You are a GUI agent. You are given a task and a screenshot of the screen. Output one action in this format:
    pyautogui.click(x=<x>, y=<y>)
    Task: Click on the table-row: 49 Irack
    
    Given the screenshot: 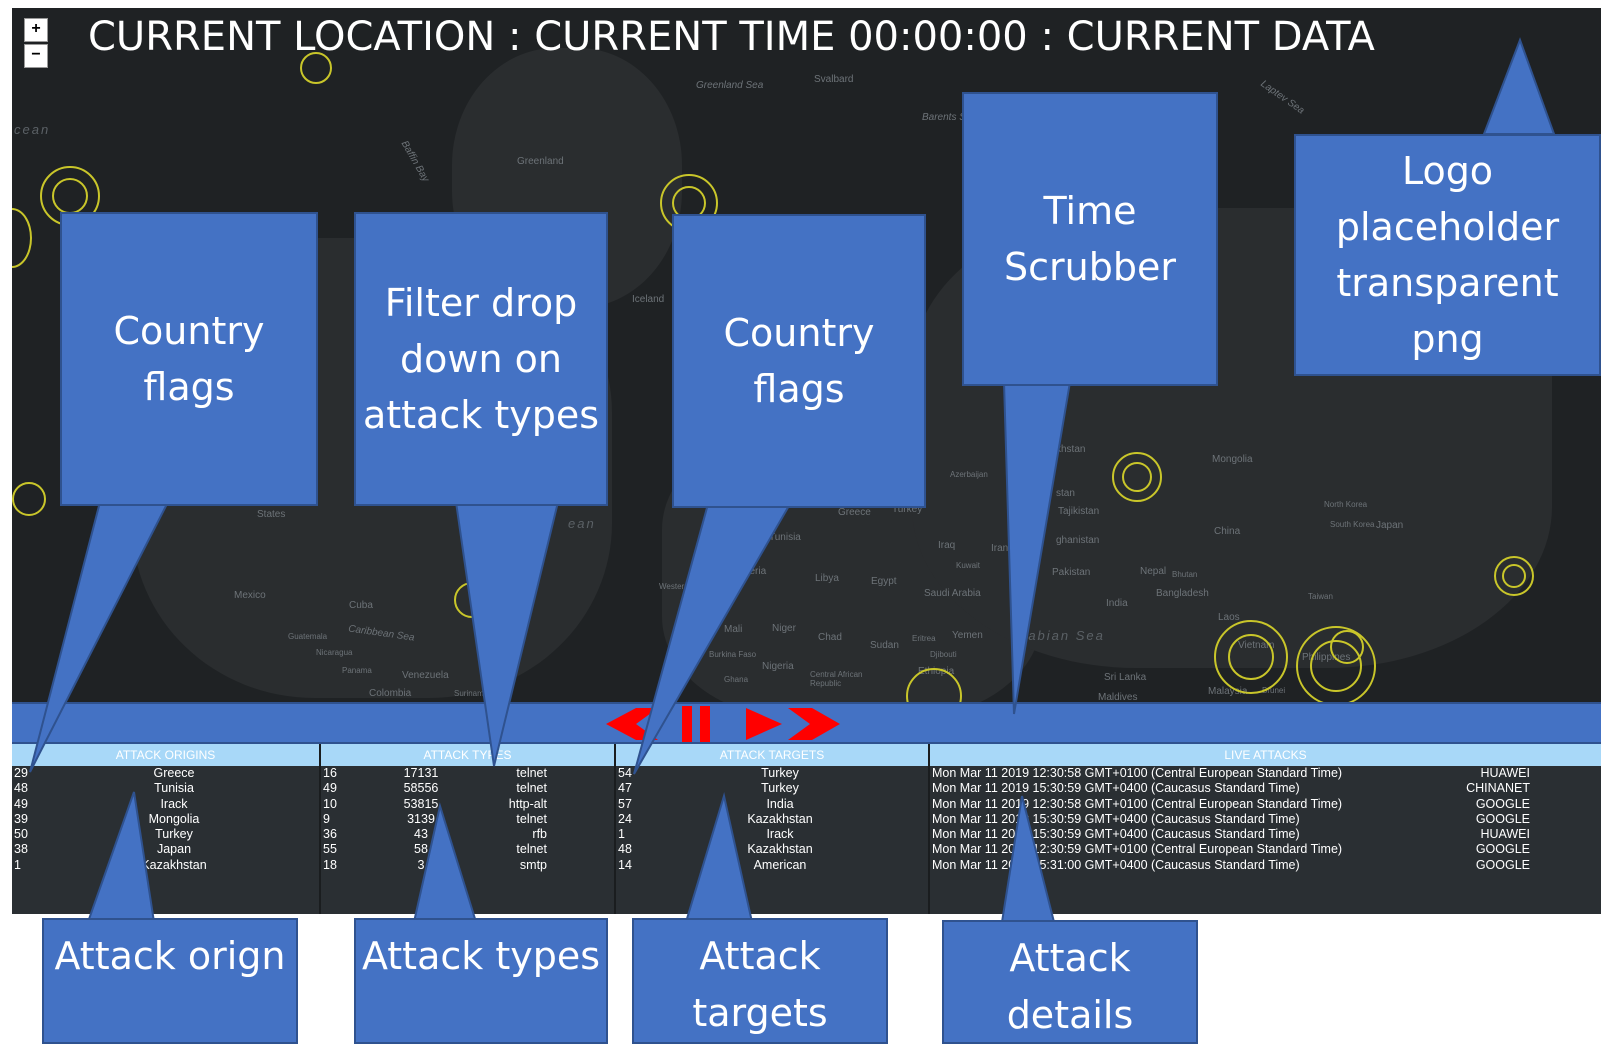 What is the action you would take?
    pyautogui.click(x=165, y=804)
    